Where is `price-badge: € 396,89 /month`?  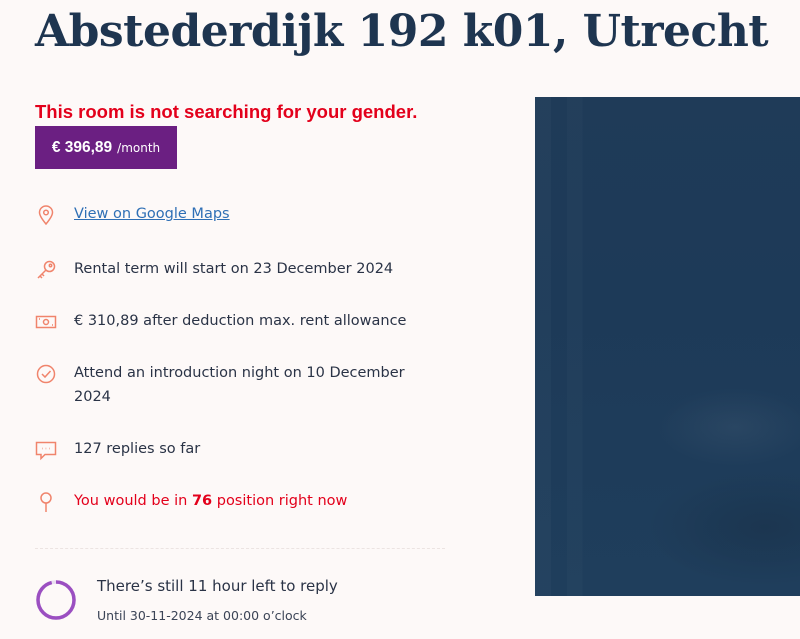 price-badge: € 396,89 /month is located at coordinates (106, 147).